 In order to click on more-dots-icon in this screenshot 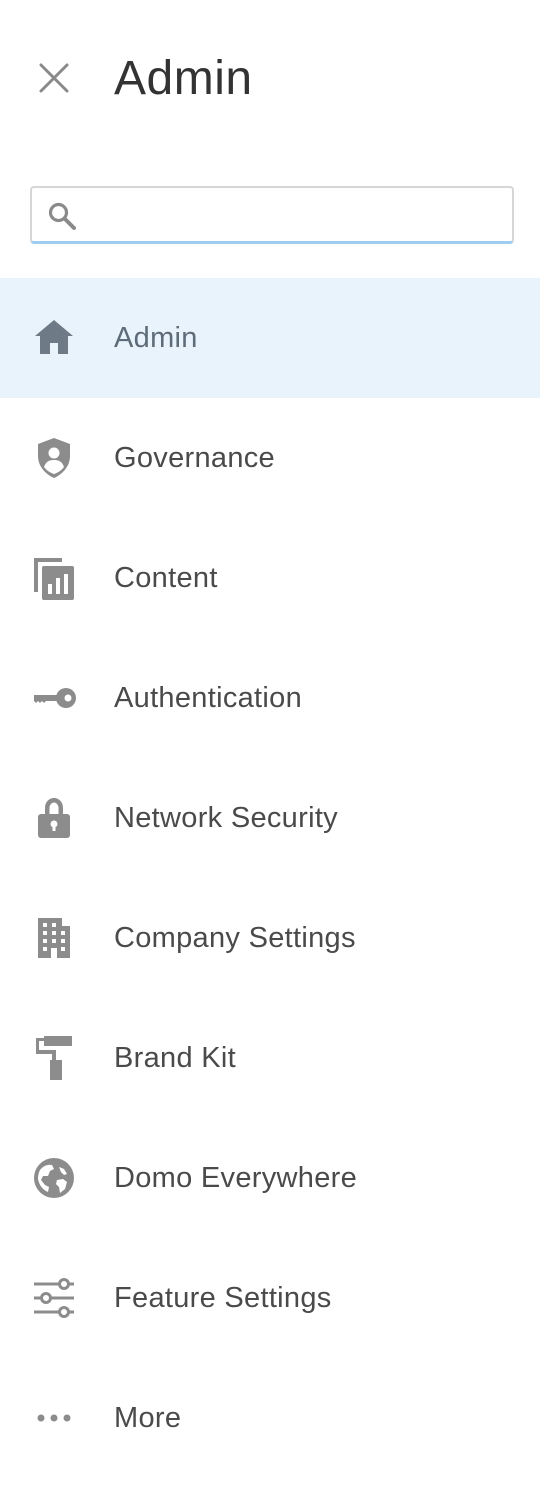, I will do `click(54, 1418)`.